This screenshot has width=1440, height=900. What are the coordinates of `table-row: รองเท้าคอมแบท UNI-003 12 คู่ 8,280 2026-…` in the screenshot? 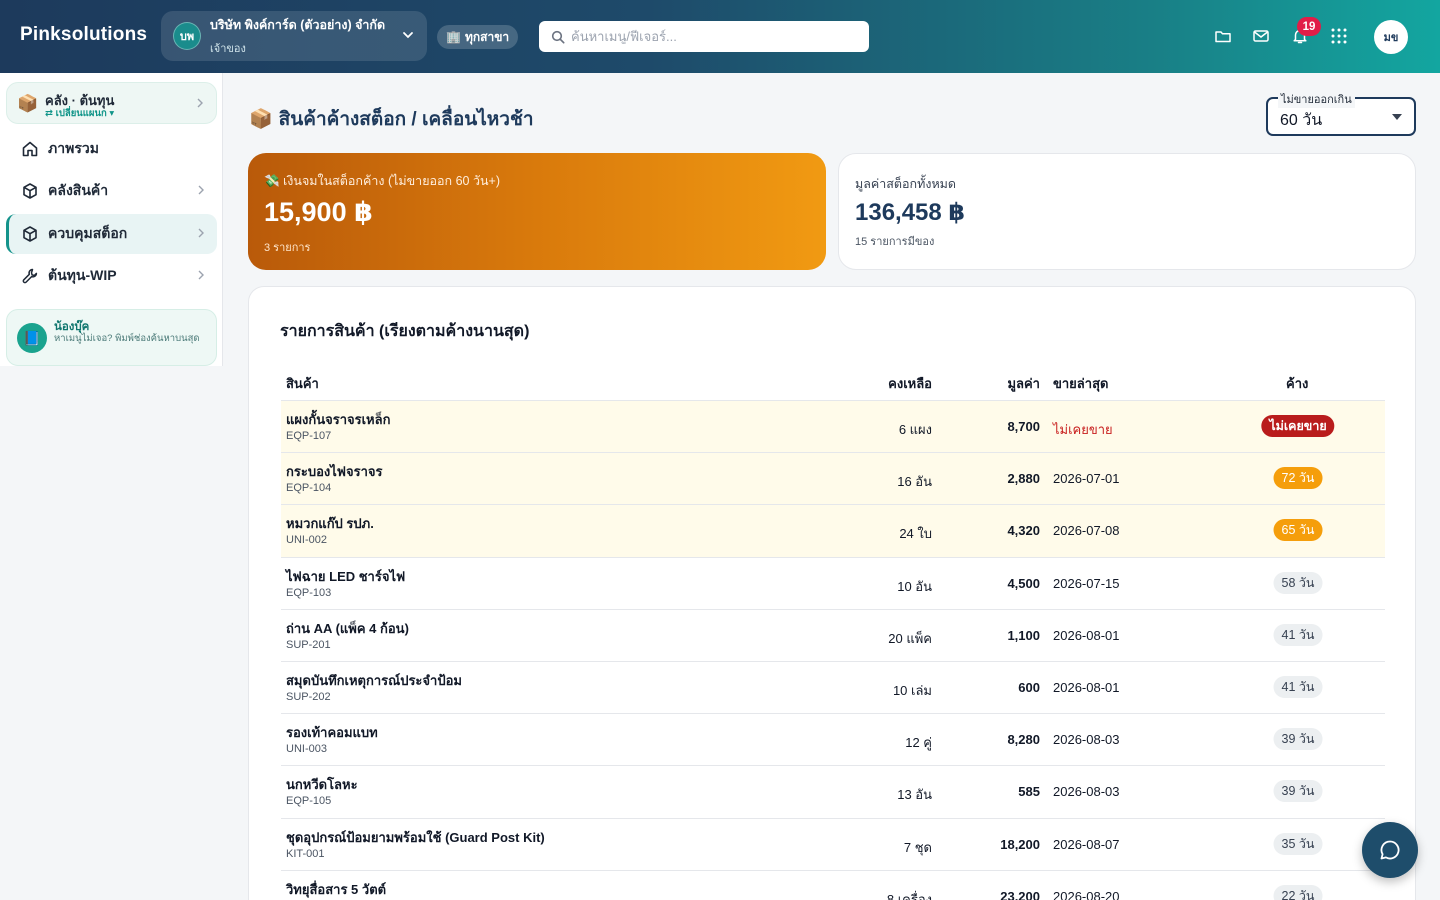 It's located at (833, 739).